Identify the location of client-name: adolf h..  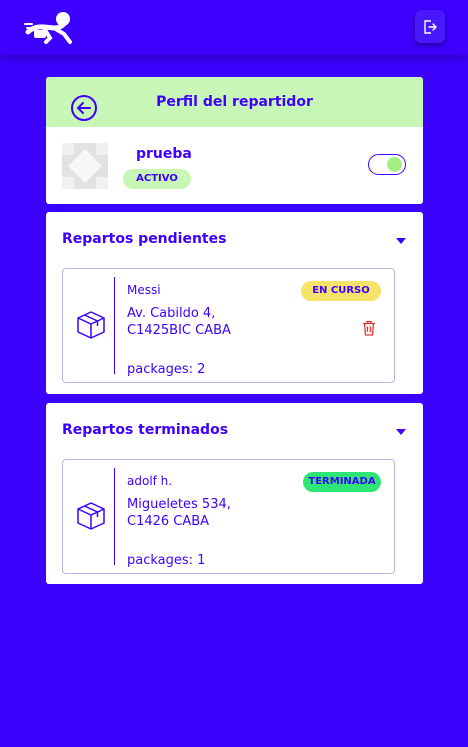
(150, 481).